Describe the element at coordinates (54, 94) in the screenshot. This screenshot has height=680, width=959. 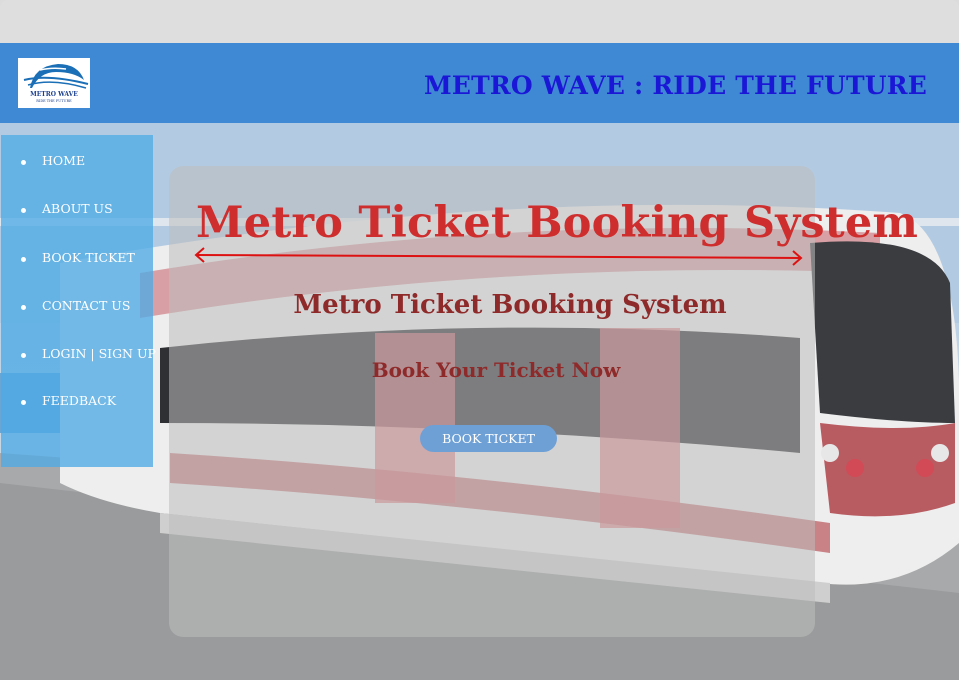
I see `logo-name: METRO WAVE` at that location.